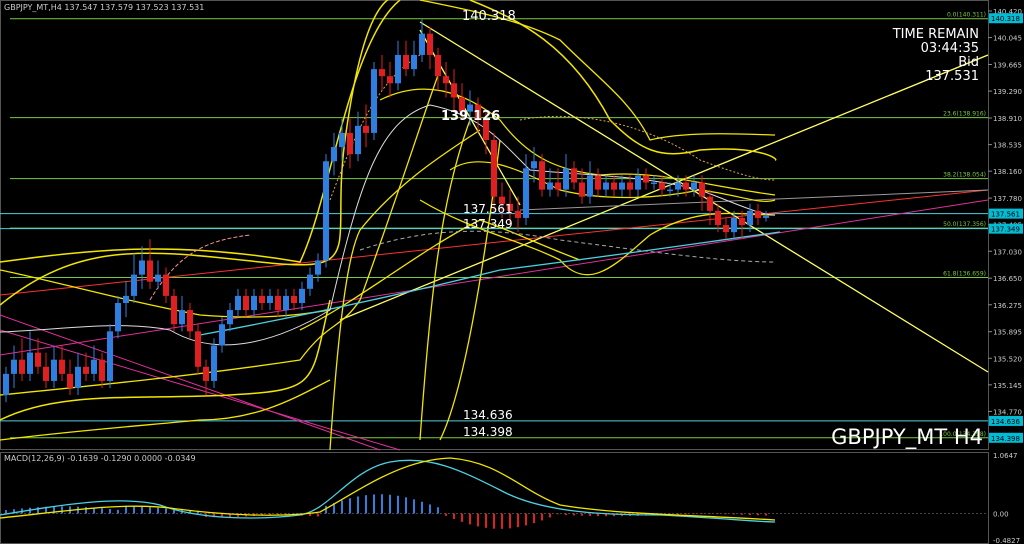  I want to click on bid-value: 137.531, so click(952, 76).